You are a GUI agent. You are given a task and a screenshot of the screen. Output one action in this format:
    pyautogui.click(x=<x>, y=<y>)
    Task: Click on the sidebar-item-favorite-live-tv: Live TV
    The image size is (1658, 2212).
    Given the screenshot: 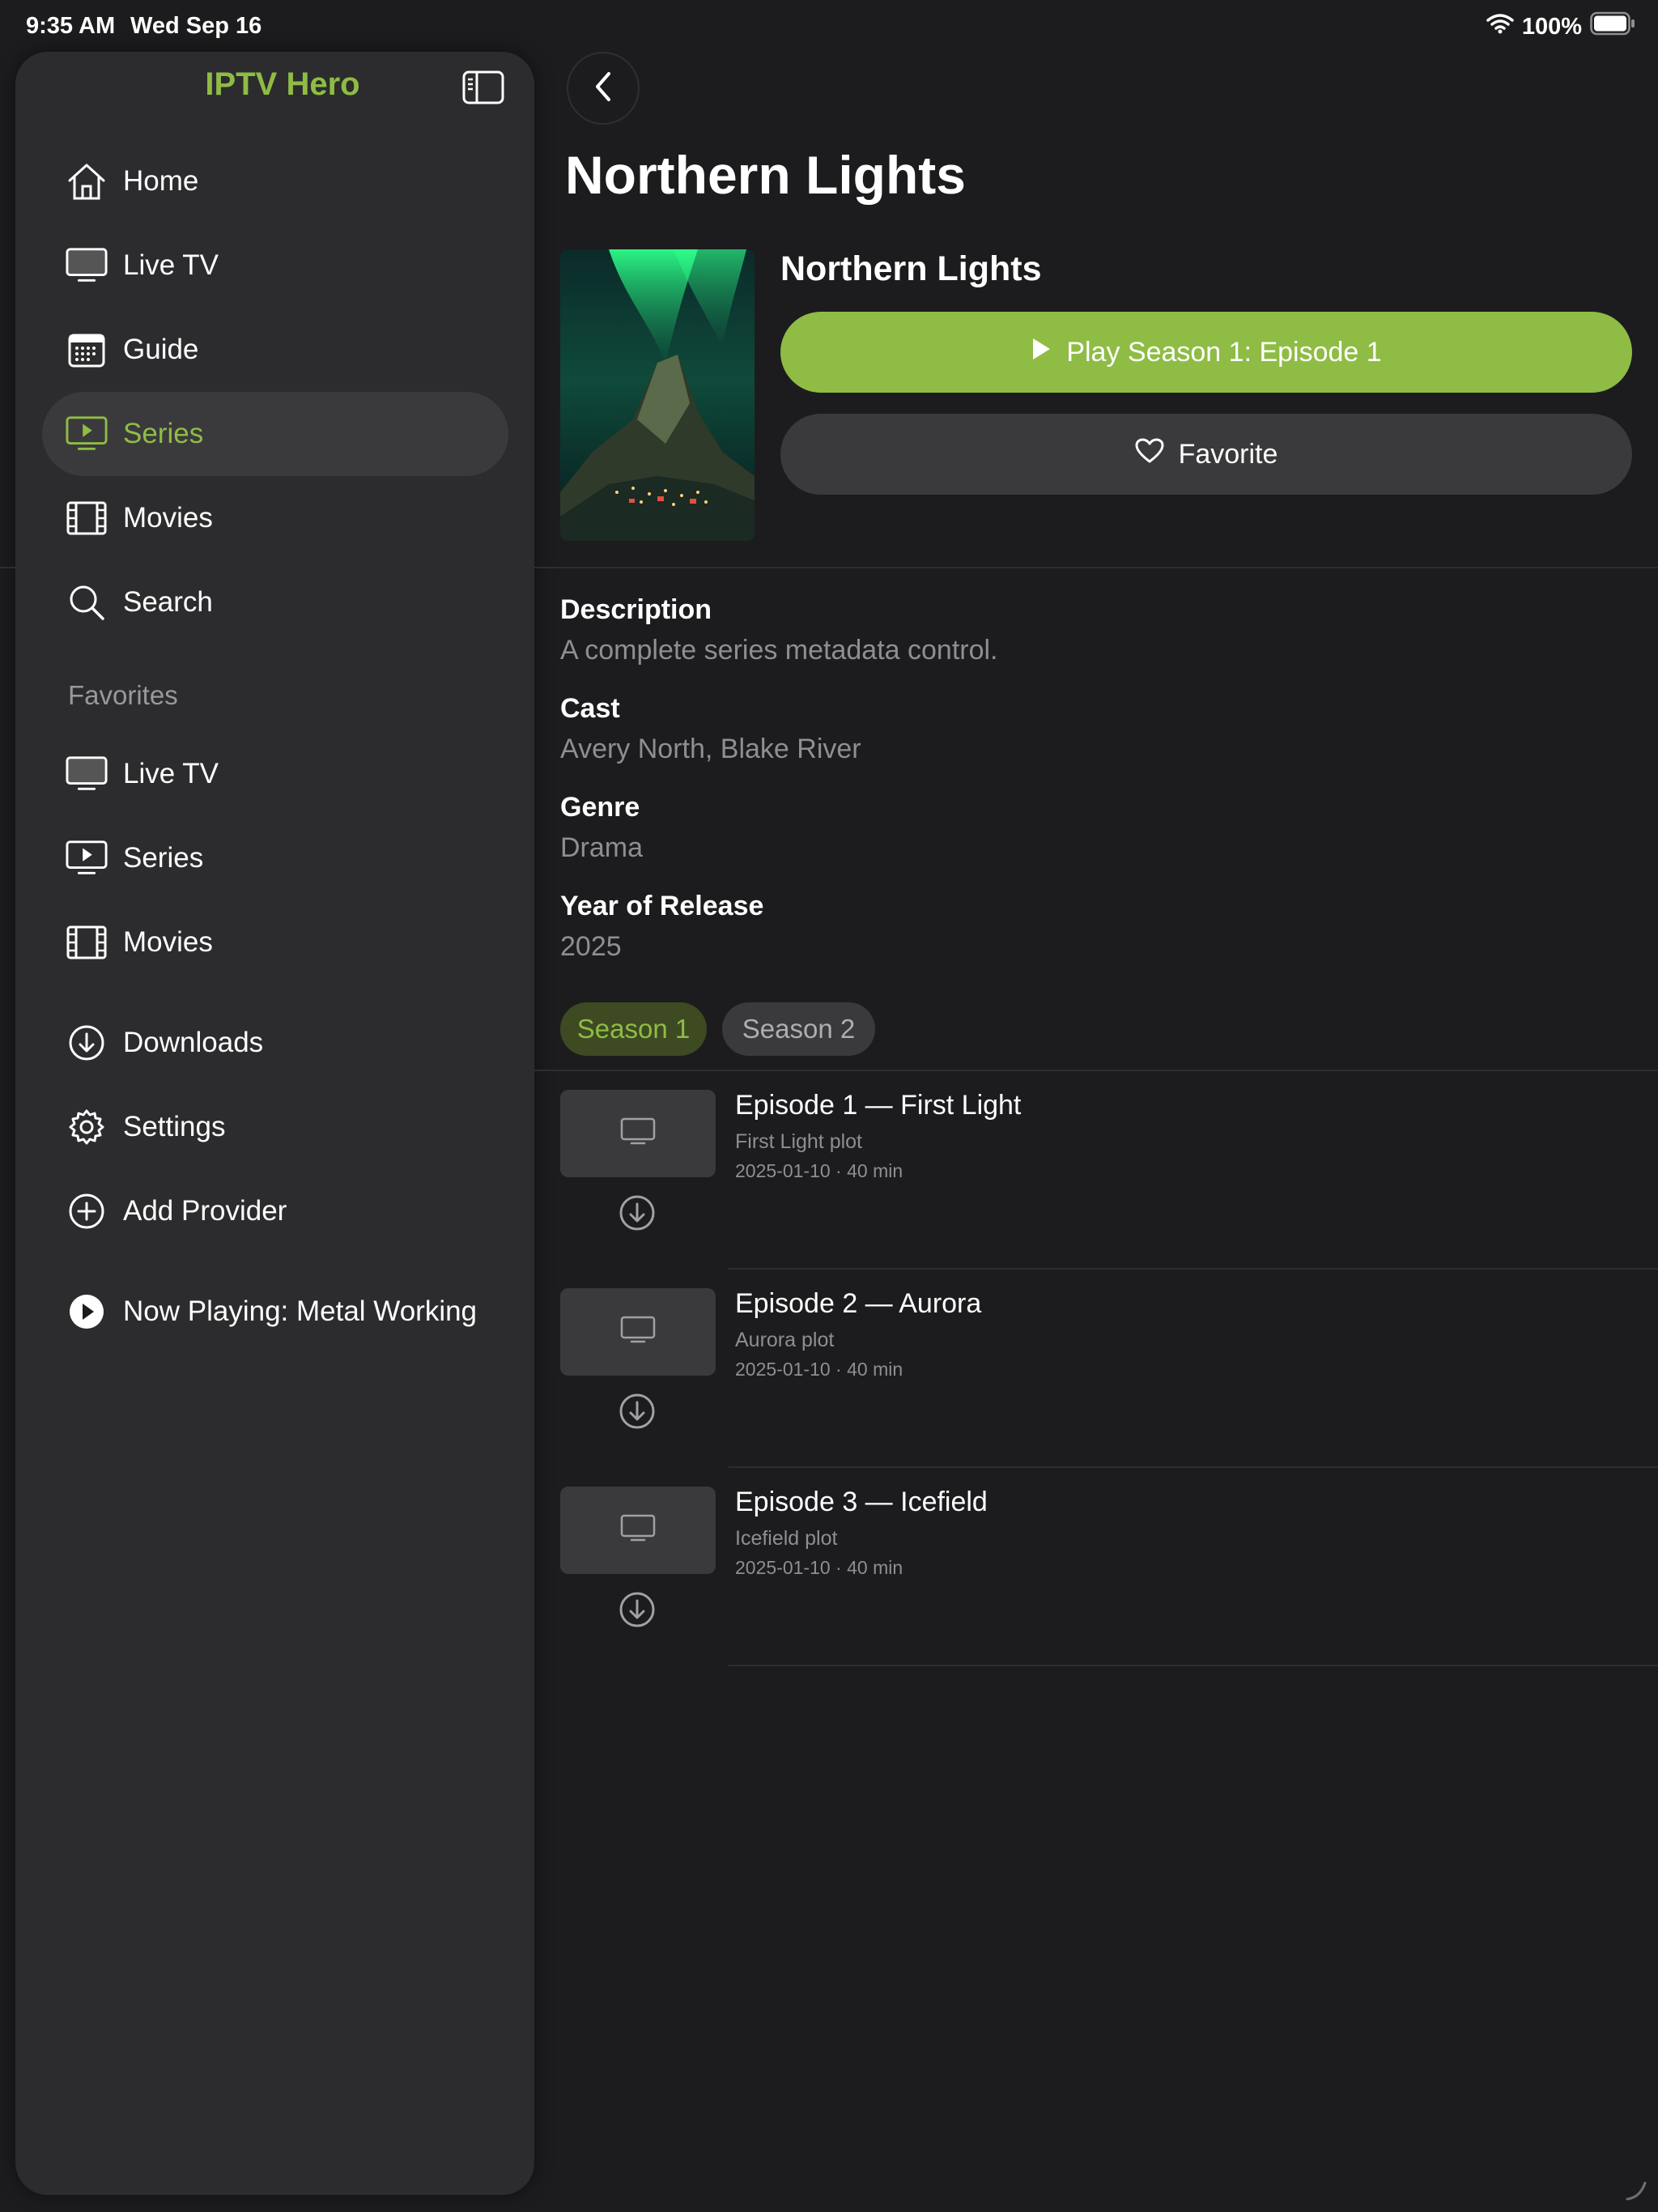 What is the action you would take?
    pyautogui.click(x=275, y=774)
    